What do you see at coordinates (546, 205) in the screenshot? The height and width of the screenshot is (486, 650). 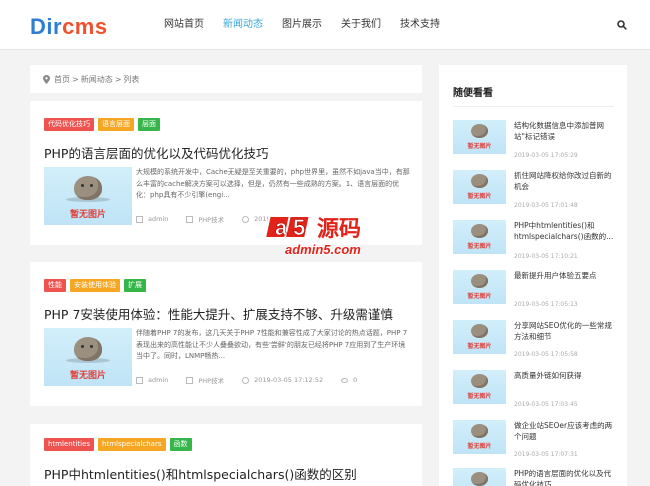 I see `post-date: 2019-03-05 17:01:48` at bounding box center [546, 205].